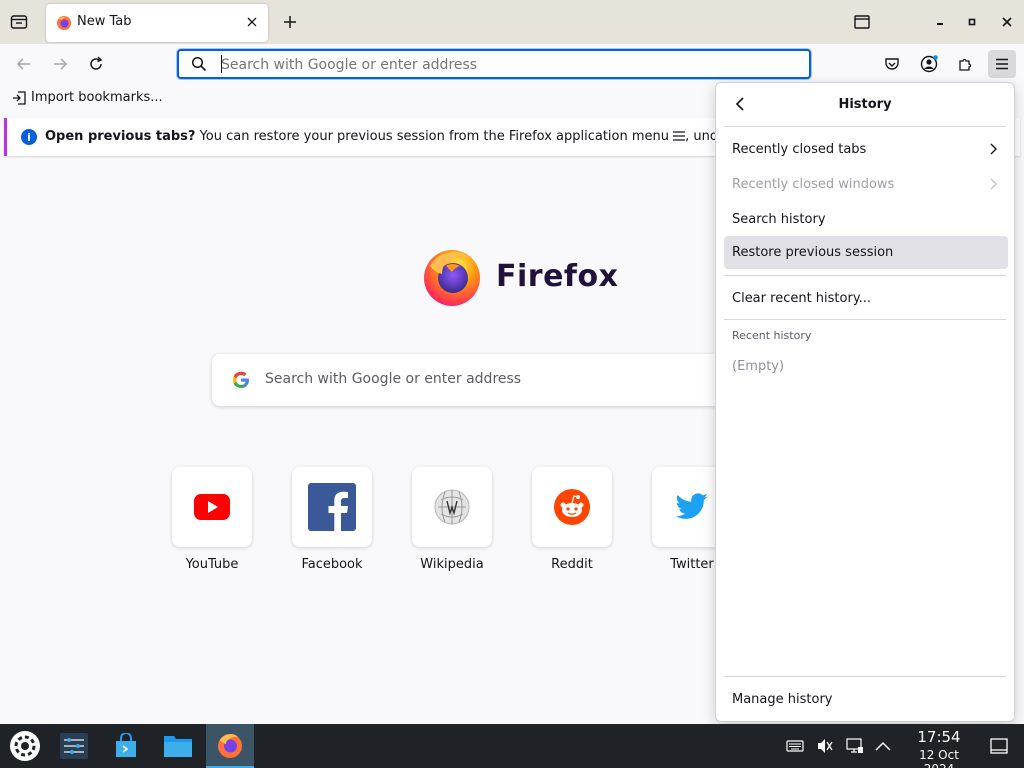 This screenshot has width=1024, height=768. I want to click on info-icon: i, so click(29, 137).